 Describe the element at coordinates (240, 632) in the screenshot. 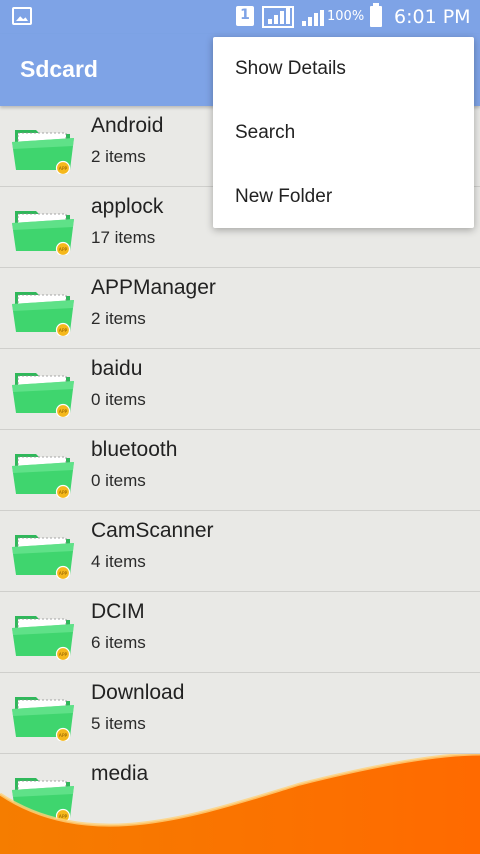

I see `folder-row: APP DCIM 6 items` at that location.